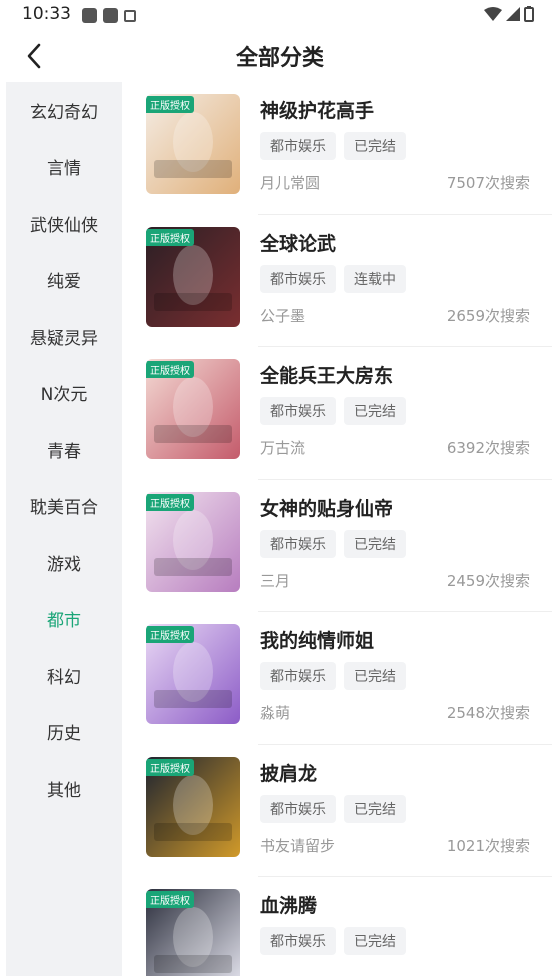  What do you see at coordinates (64, 280) in the screenshot?
I see `sidebar-item-category: 纯爱` at bounding box center [64, 280].